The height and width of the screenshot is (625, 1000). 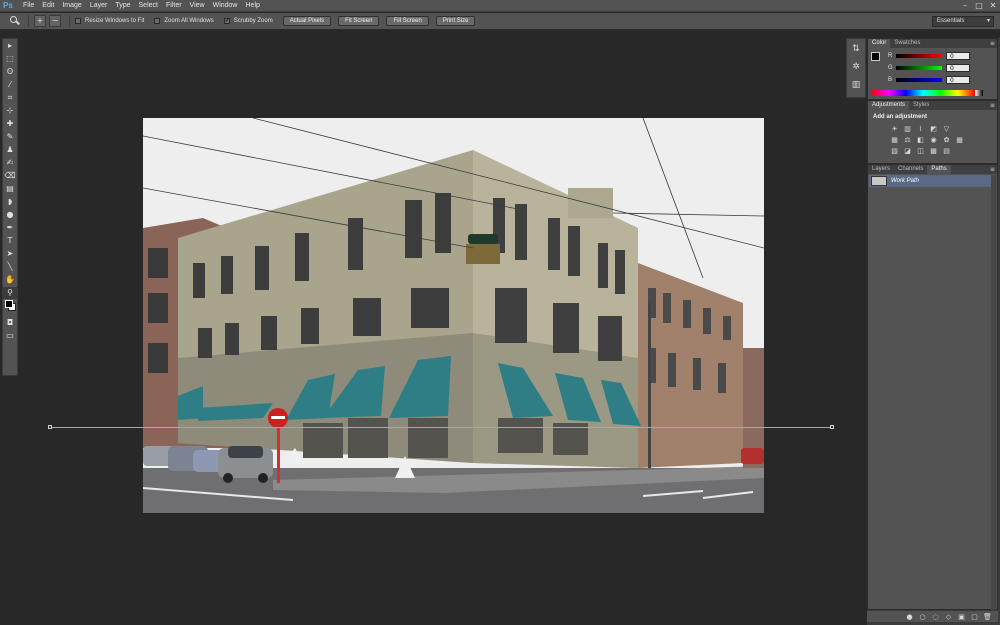 What do you see at coordinates (10, 111) in the screenshot?
I see `eyedropper-tool-icon: ⊹` at bounding box center [10, 111].